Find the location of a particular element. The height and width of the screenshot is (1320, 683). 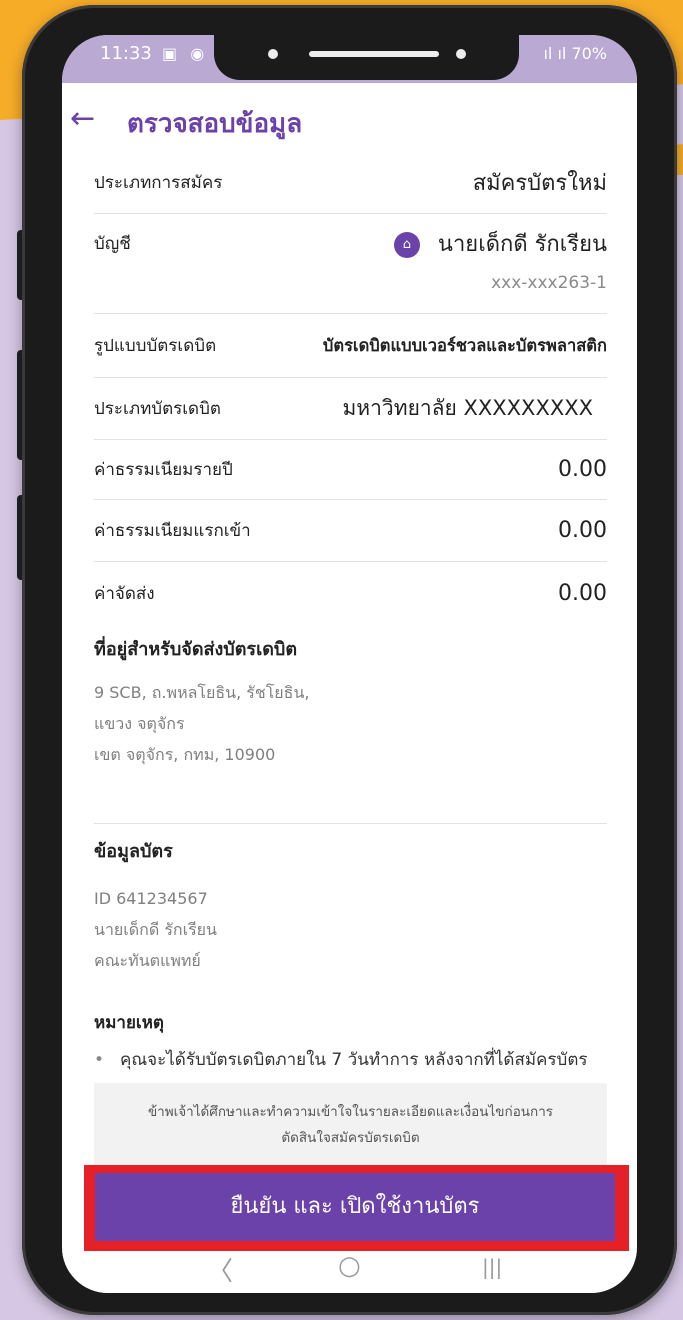

bank-icon: ⌂ is located at coordinates (406, 245).